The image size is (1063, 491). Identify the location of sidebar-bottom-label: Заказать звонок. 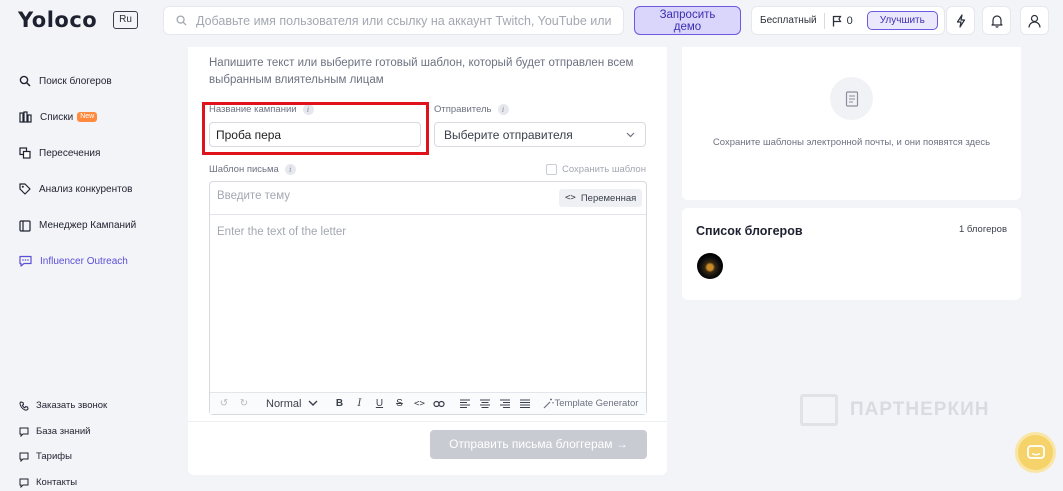
(72, 405).